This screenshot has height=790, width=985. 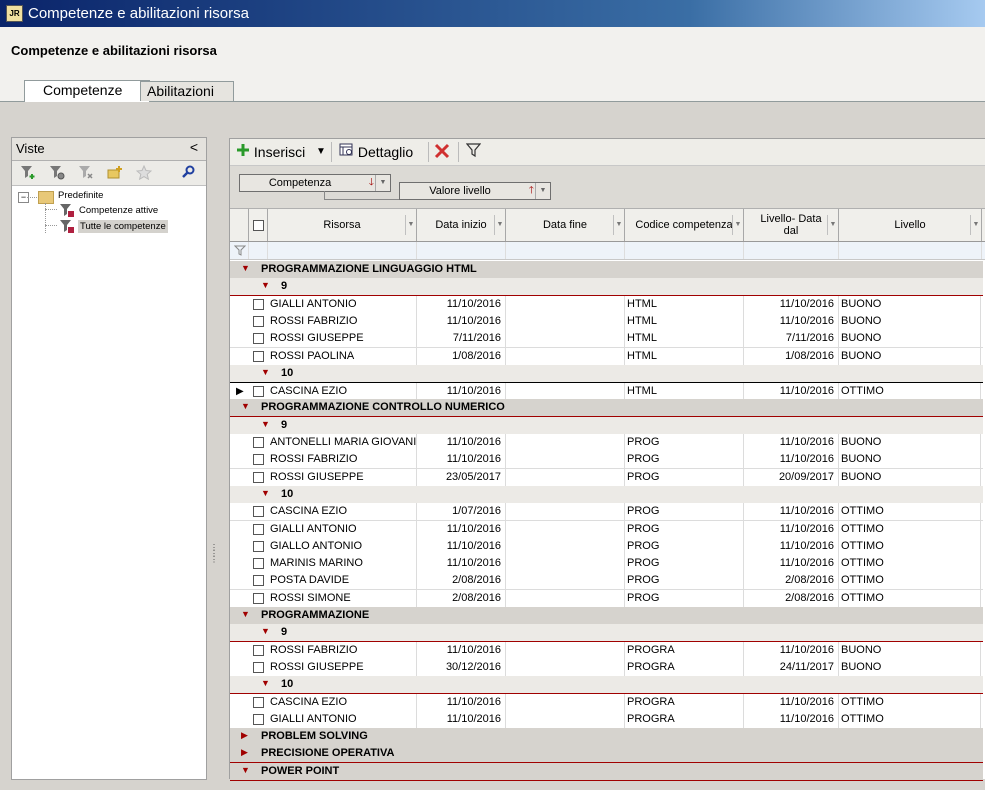 I want to click on tab-competenze: Competenze, so click(x=87, y=91).